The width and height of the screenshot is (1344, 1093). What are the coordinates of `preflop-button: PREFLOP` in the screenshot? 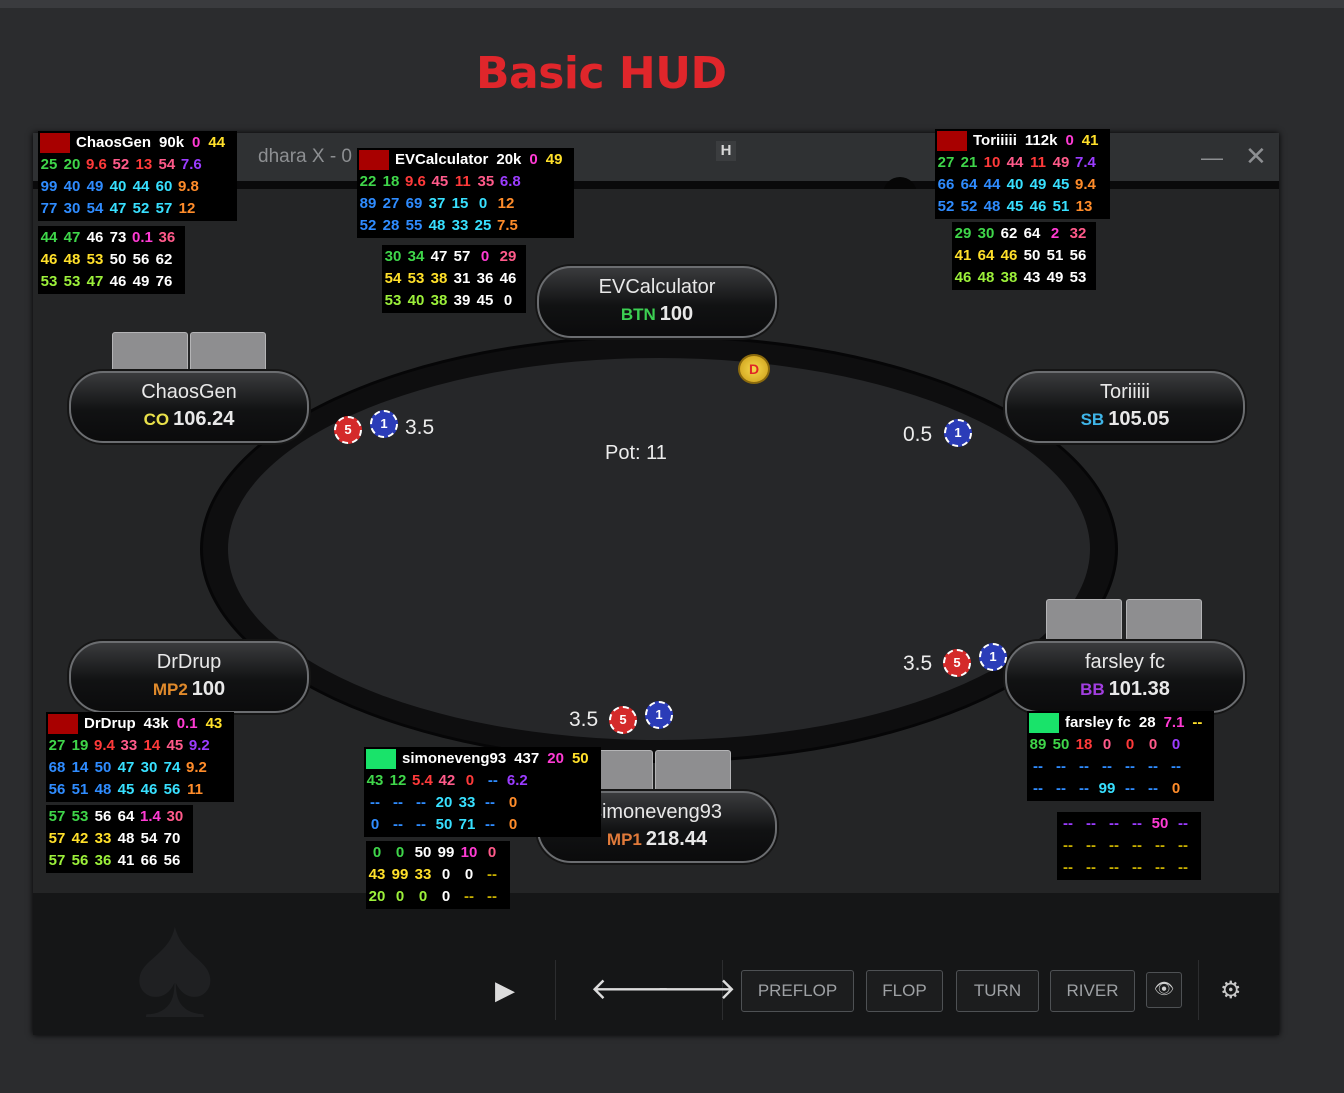 It's located at (797, 991).